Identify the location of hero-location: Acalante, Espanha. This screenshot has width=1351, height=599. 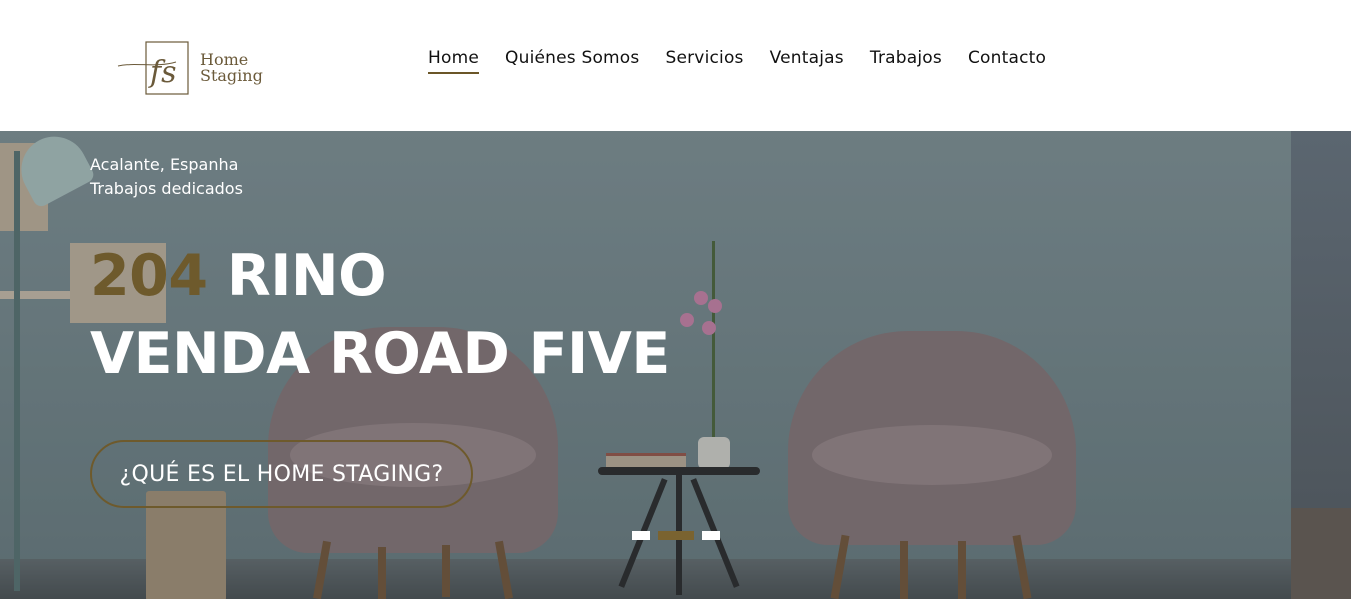
(164, 164).